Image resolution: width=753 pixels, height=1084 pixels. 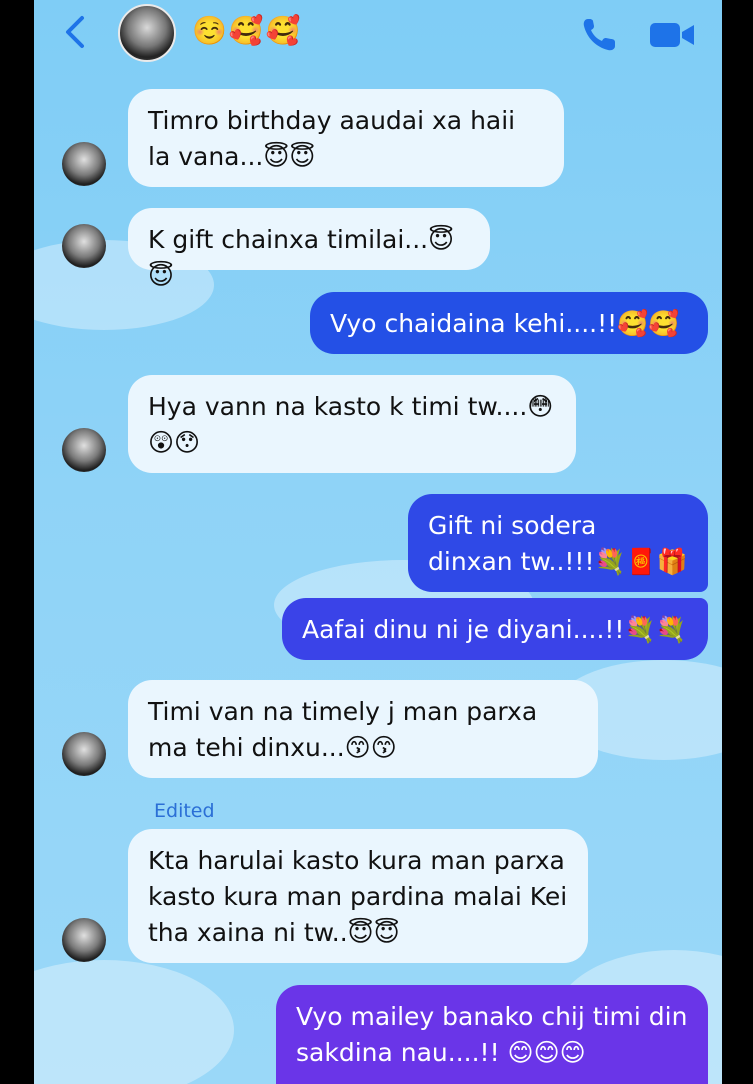 I want to click on incoming-message: Hya vann na kasto k timi tw....😳 😲😯, so click(x=352, y=424).